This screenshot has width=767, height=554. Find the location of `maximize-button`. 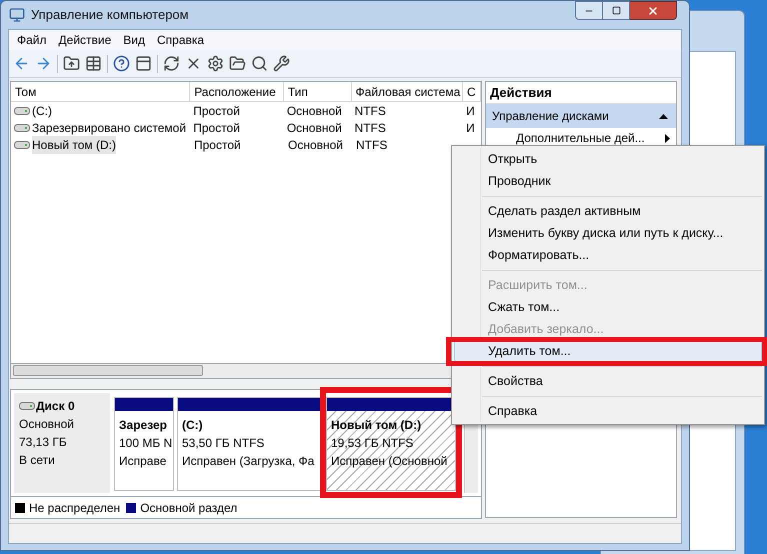

maximize-button is located at coordinates (616, 10).